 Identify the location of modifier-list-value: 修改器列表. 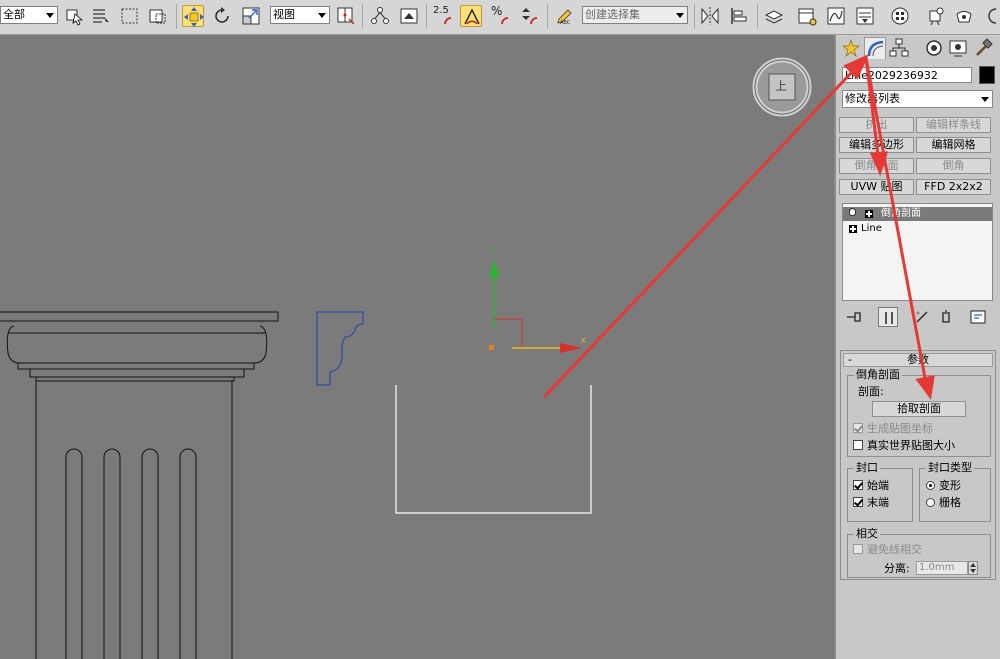
(872, 98).